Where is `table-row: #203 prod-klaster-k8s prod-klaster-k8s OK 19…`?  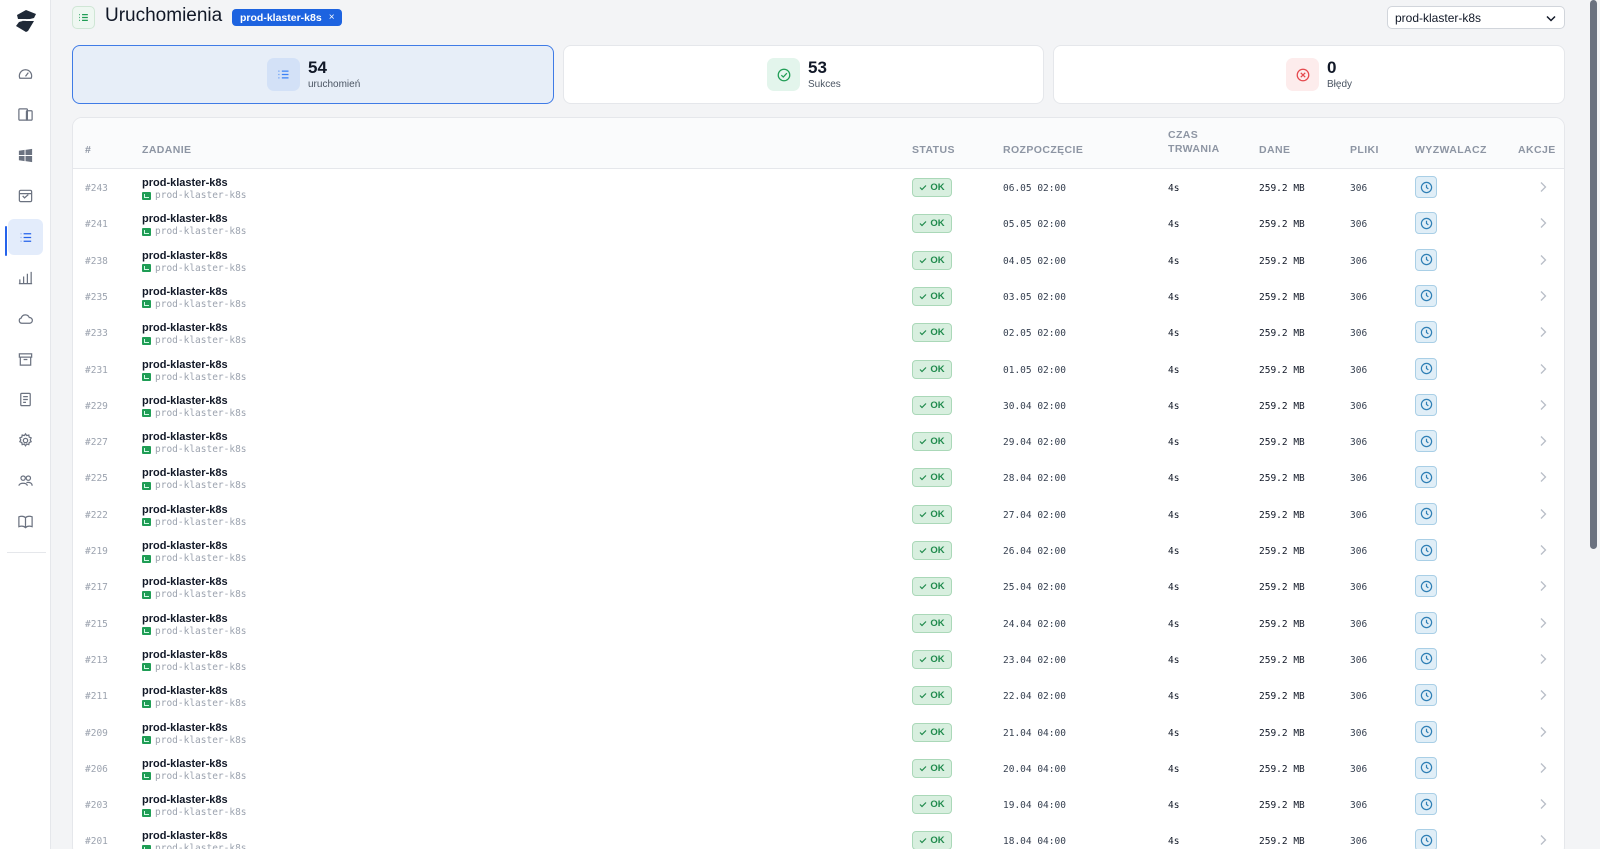
table-row: #203 prod-klaster-k8s prod-klaster-k8s OK 19… is located at coordinates (818, 805).